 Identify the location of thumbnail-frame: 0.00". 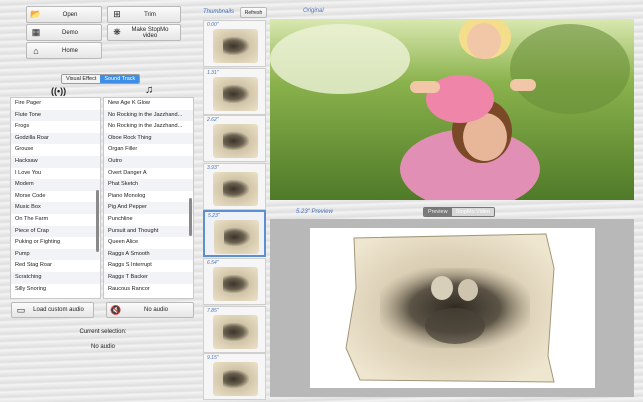
(234, 43).